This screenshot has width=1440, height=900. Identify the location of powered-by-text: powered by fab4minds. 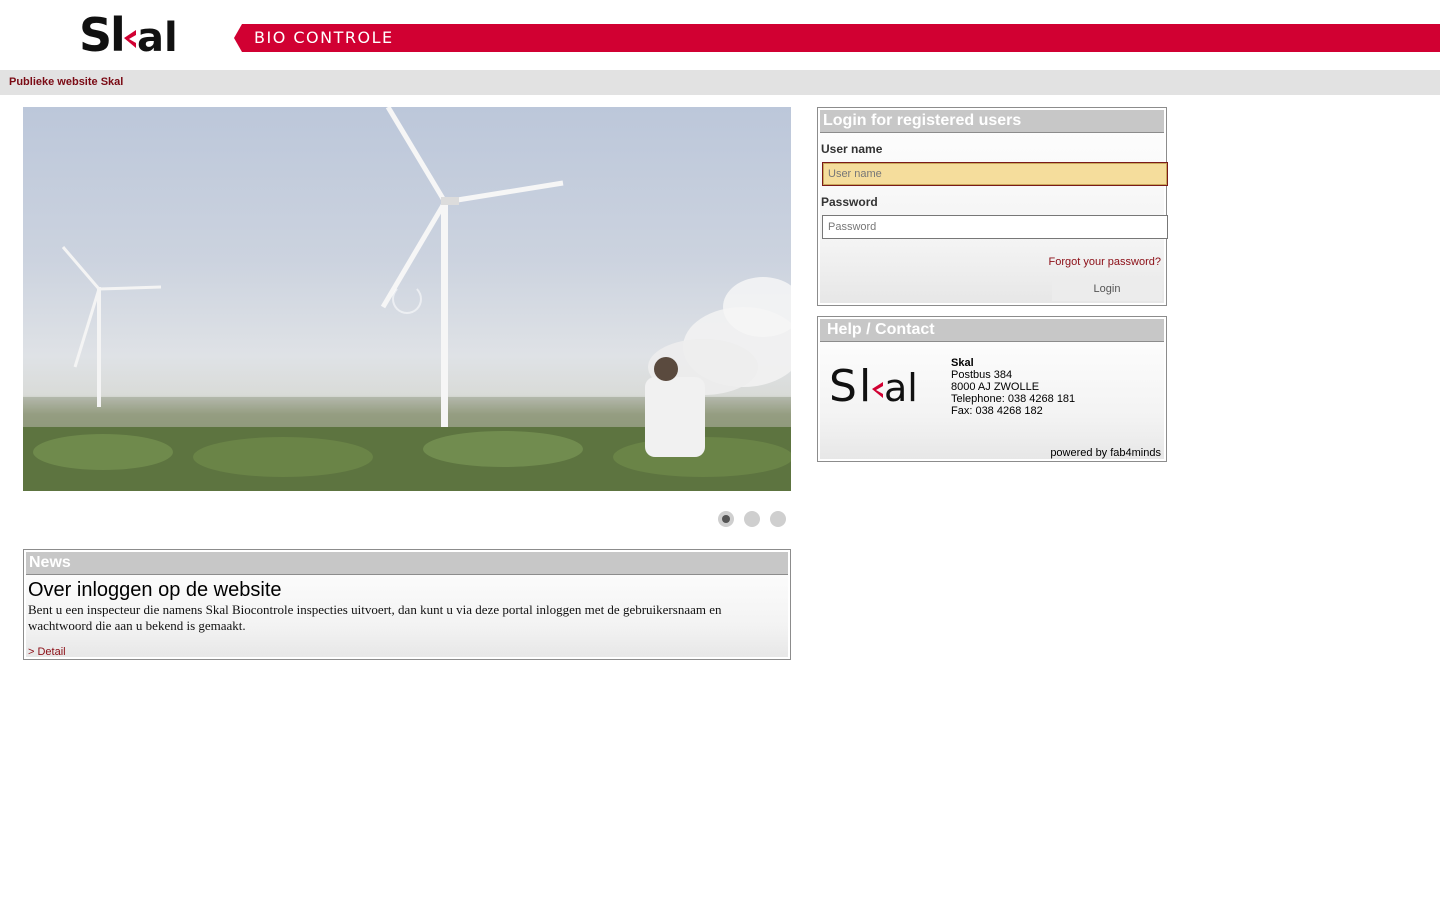
(1105, 453).